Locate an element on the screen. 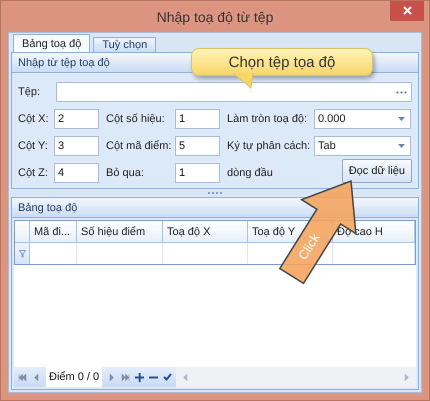 This screenshot has height=401, width=430. scroll-right-icon is located at coordinates (406, 377).